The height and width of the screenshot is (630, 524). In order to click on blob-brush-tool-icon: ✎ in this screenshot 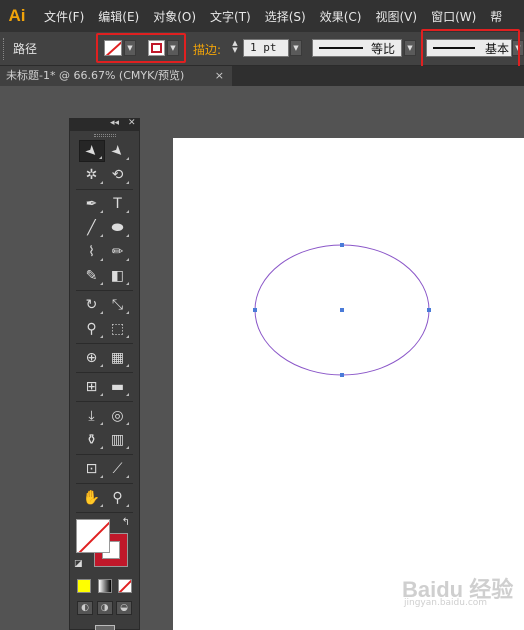, I will do `click(91, 276)`.